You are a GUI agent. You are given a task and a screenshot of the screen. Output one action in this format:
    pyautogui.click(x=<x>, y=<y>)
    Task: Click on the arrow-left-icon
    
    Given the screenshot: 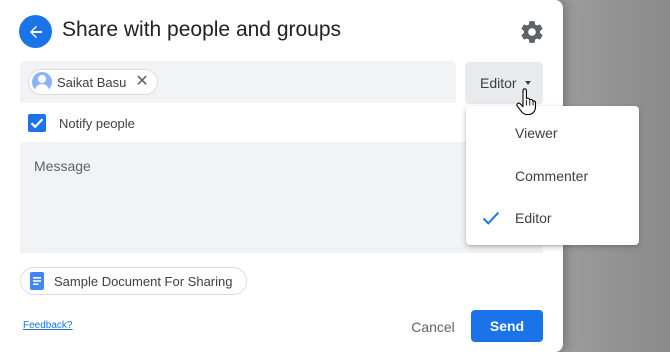 What is the action you would take?
    pyautogui.click(x=35, y=31)
    